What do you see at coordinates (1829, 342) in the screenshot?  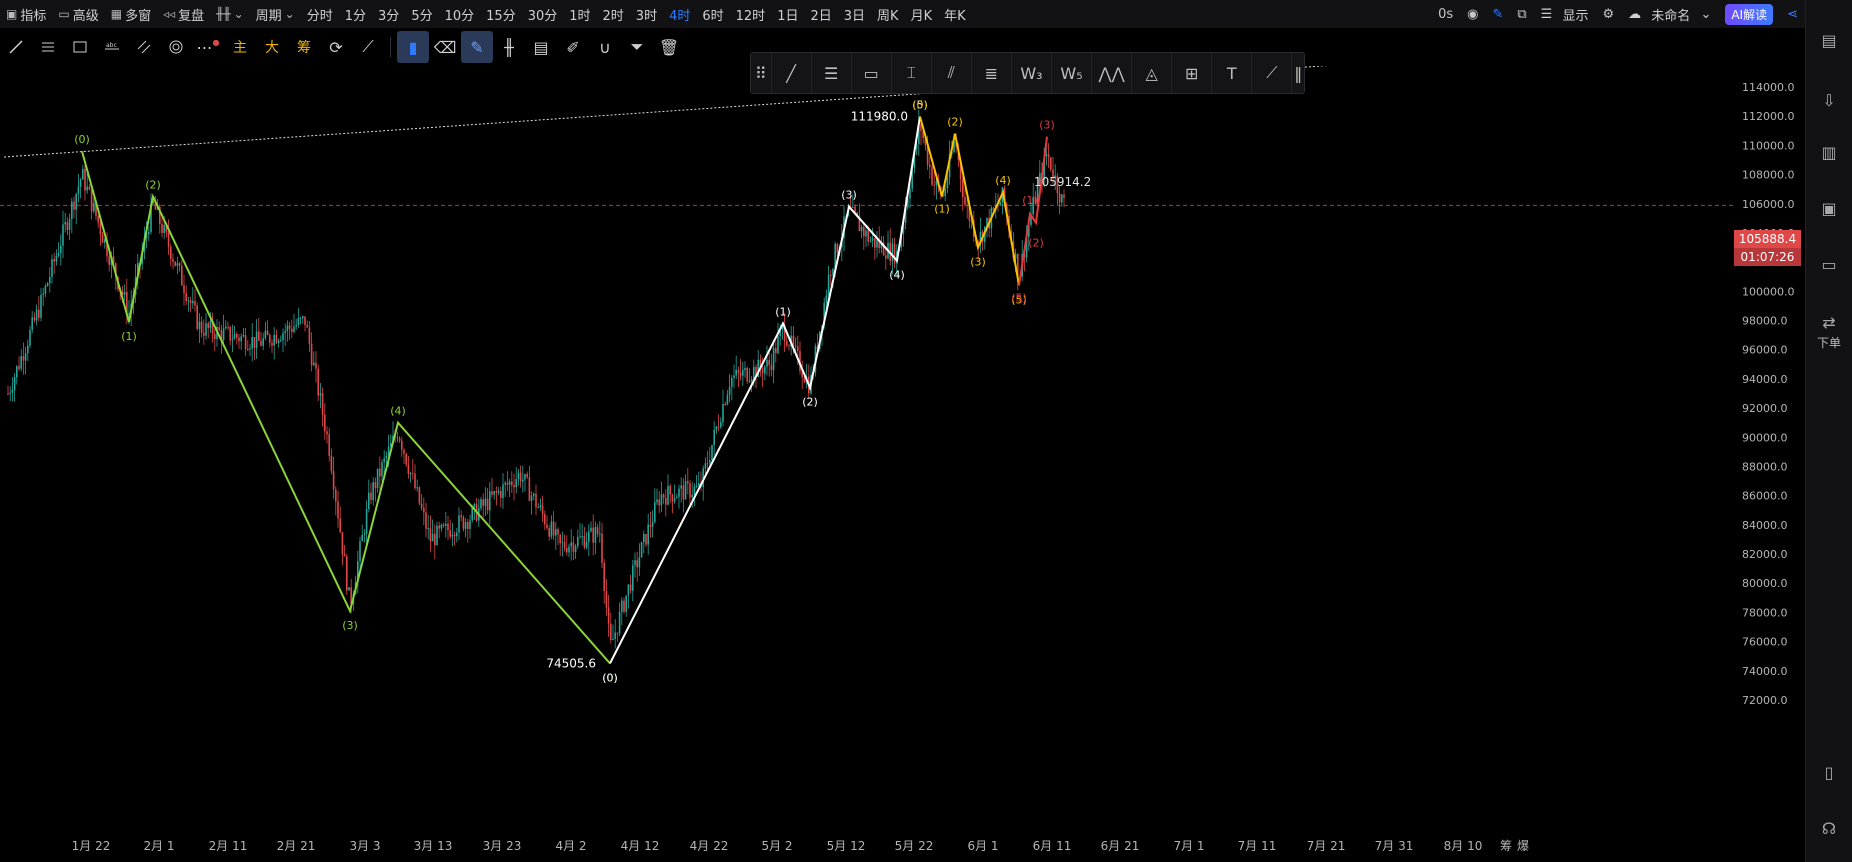 I see `order-label: 下单` at bounding box center [1829, 342].